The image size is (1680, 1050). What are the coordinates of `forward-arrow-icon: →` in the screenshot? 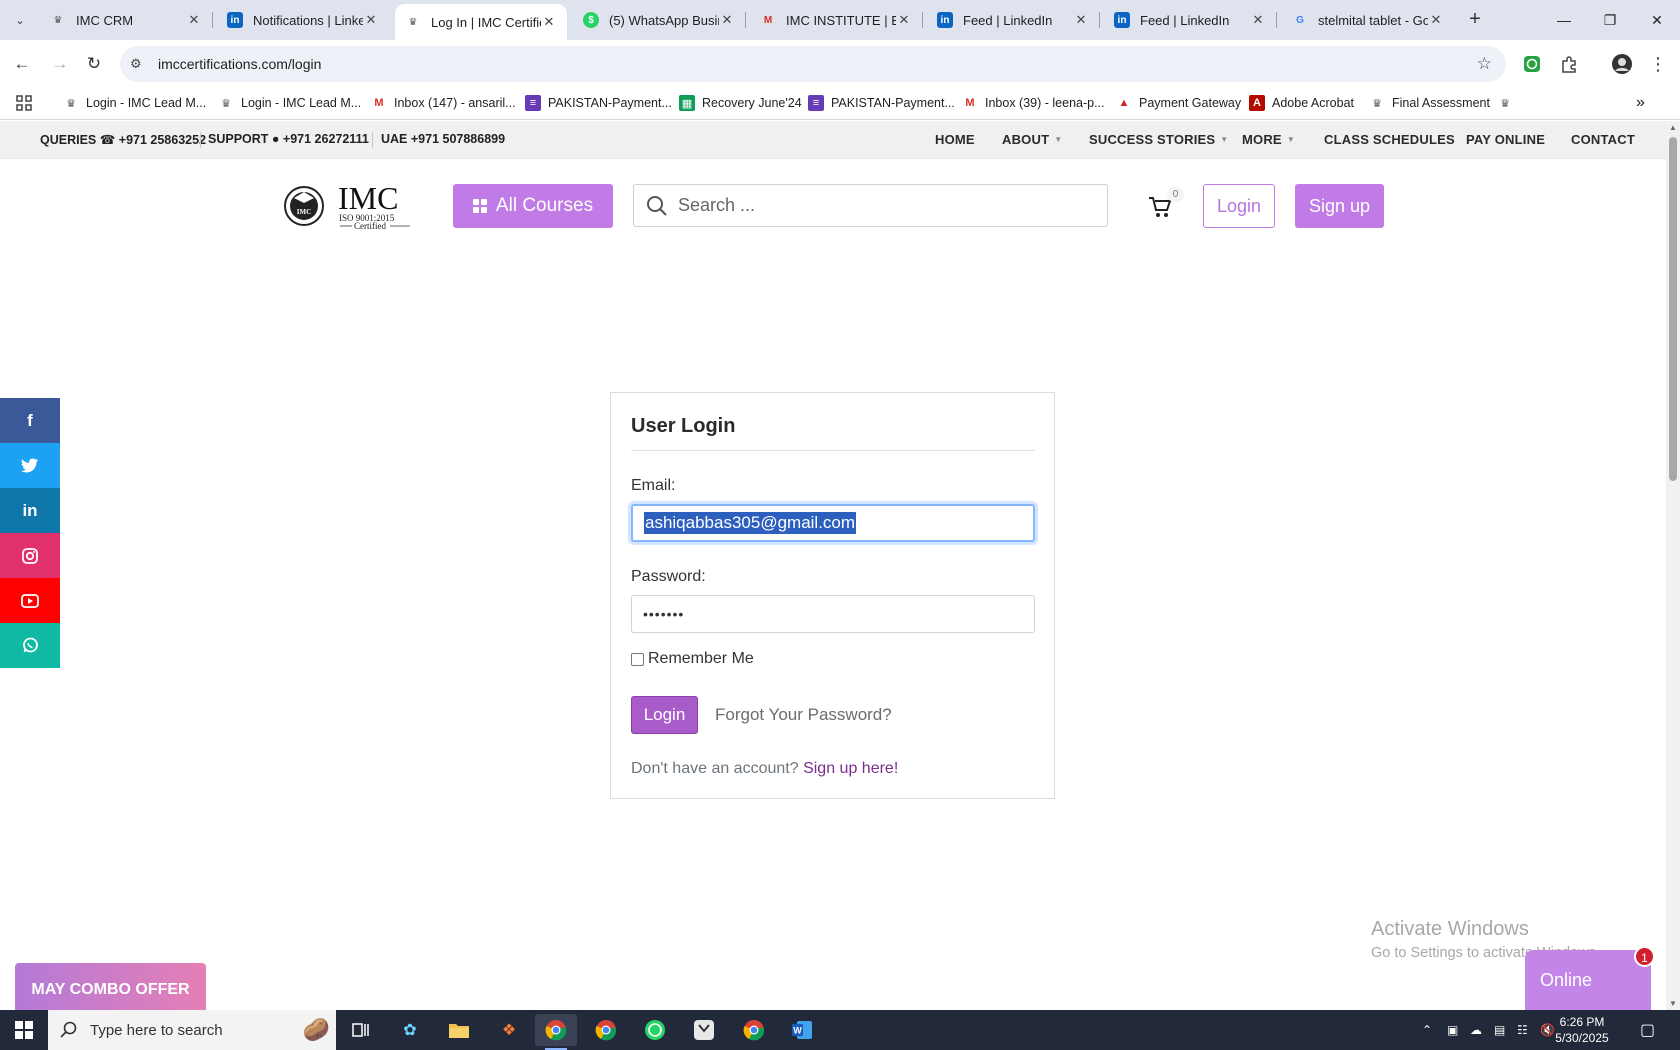 It's located at (60, 64).